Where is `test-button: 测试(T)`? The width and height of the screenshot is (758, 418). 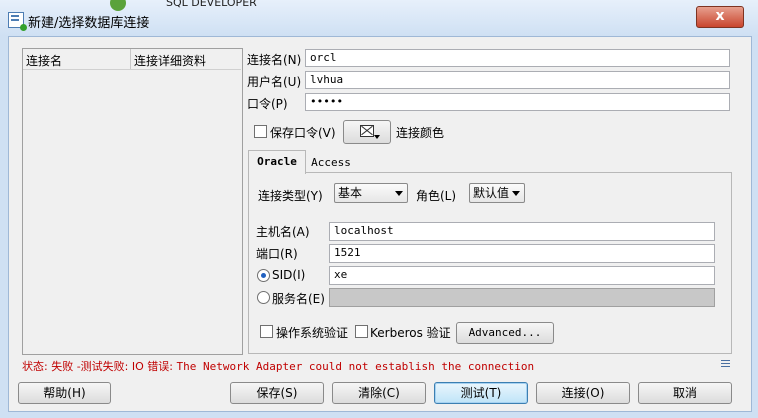
test-button: 测试(T) is located at coordinates (481, 393).